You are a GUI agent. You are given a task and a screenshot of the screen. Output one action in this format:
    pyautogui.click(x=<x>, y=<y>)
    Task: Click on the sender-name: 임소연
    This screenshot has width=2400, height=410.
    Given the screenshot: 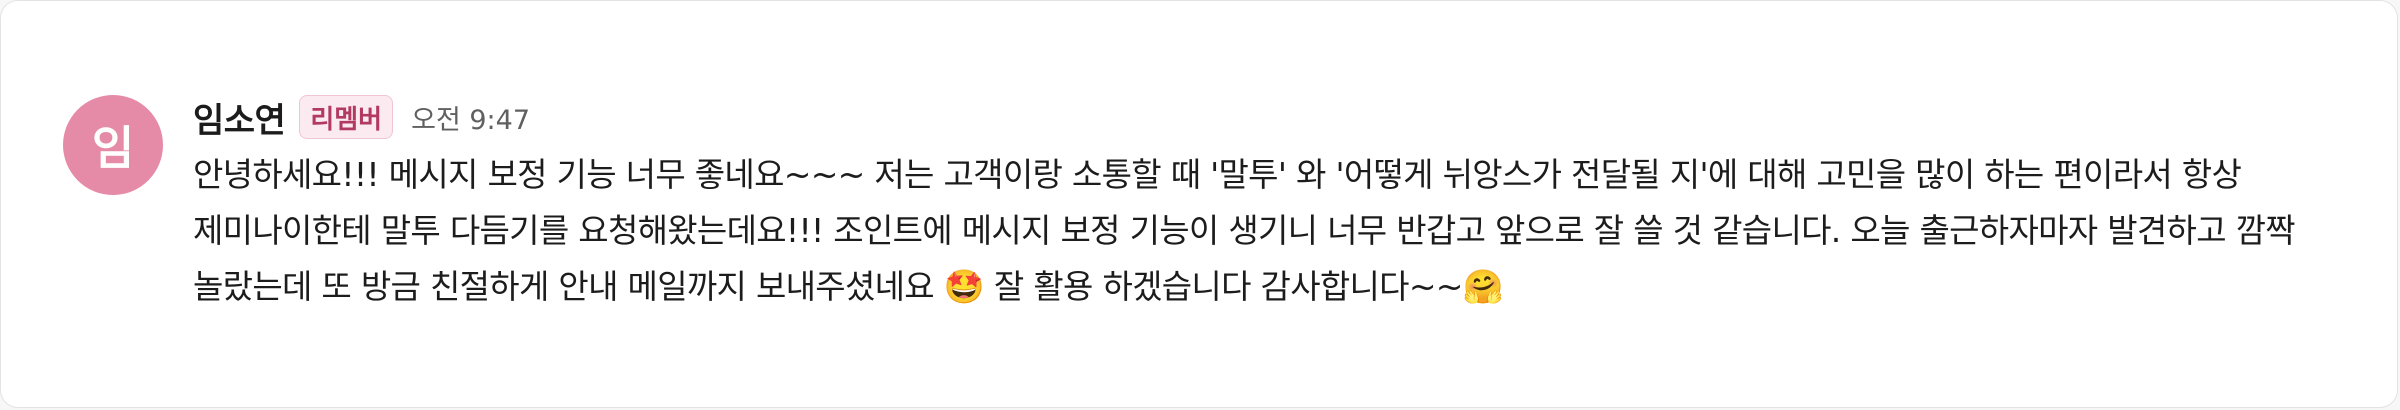 What is the action you would take?
    pyautogui.click(x=239, y=117)
    